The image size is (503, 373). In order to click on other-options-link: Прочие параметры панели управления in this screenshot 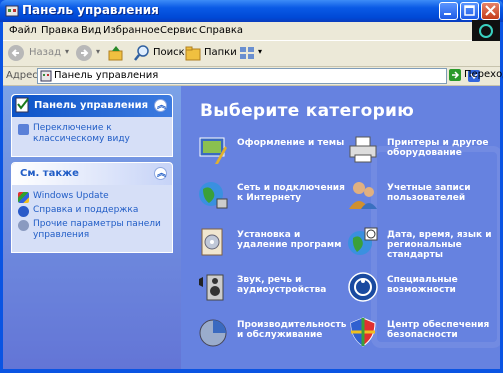, I will do `click(92, 230)`.